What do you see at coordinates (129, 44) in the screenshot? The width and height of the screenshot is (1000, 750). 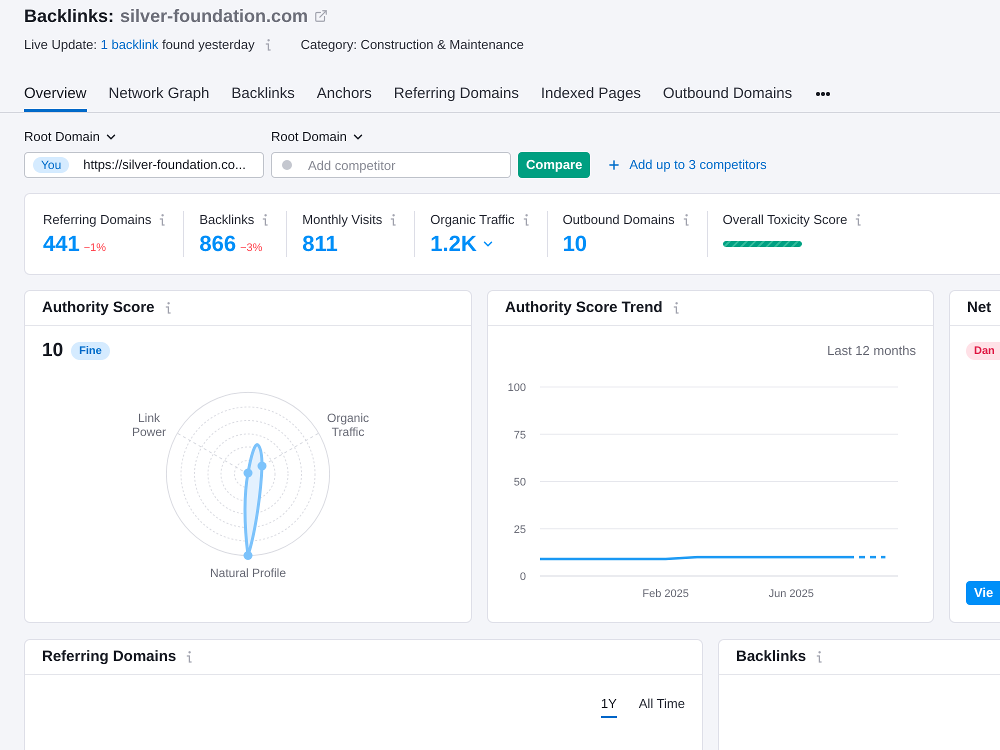 I see `backlink-link: 1 backlink` at bounding box center [129, 44].